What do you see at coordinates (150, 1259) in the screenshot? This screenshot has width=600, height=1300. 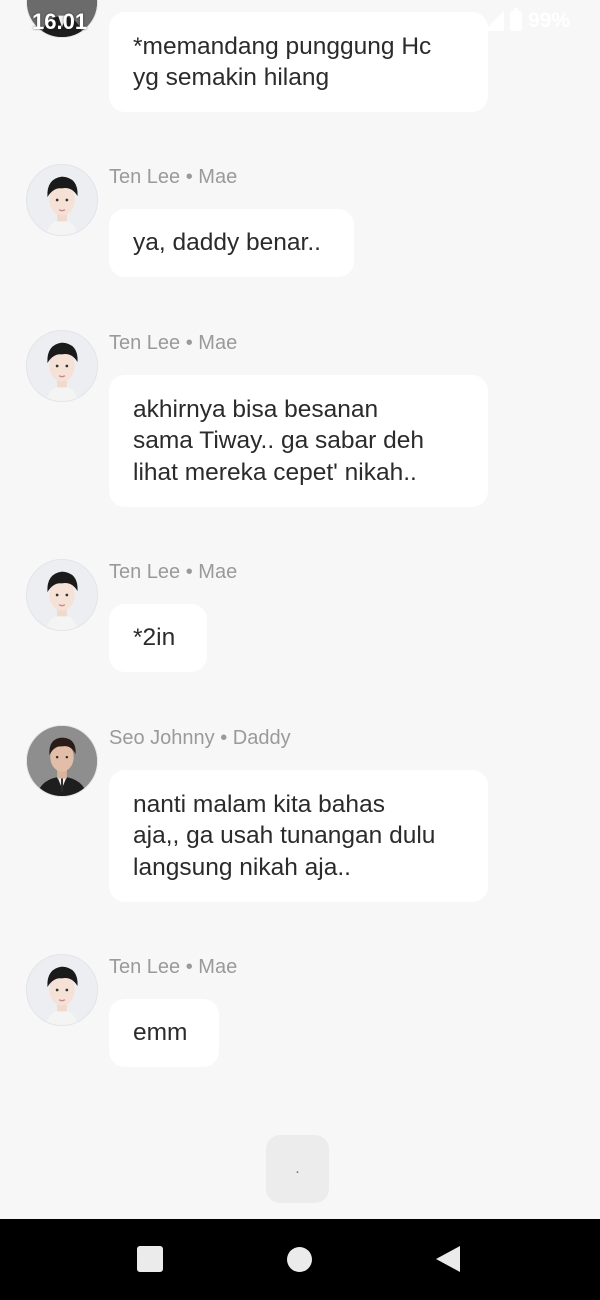 I see `recent-apps-icon` at bounding box center [150, 1259].